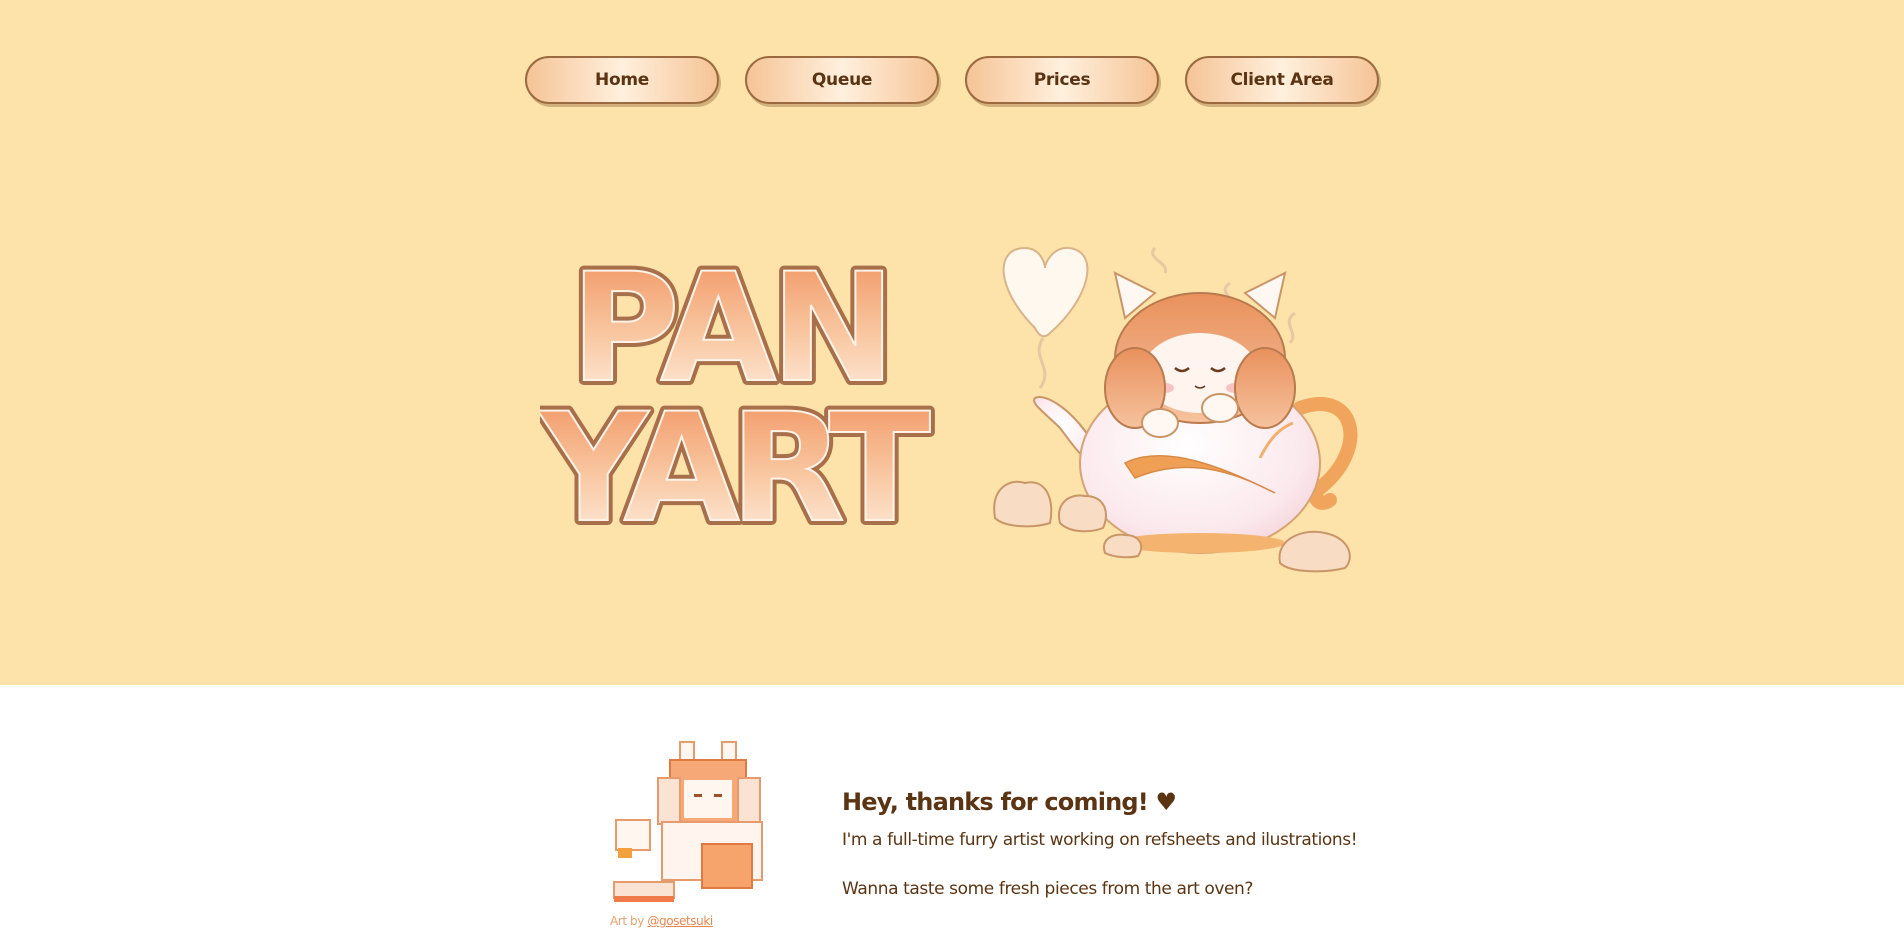 The height and width of the screenshot is (941, 1904). What do you see at coordinates (680, 921) in the screenshot?
I see `credit-link: @gosetsuki` at bounding box center [680, 921].